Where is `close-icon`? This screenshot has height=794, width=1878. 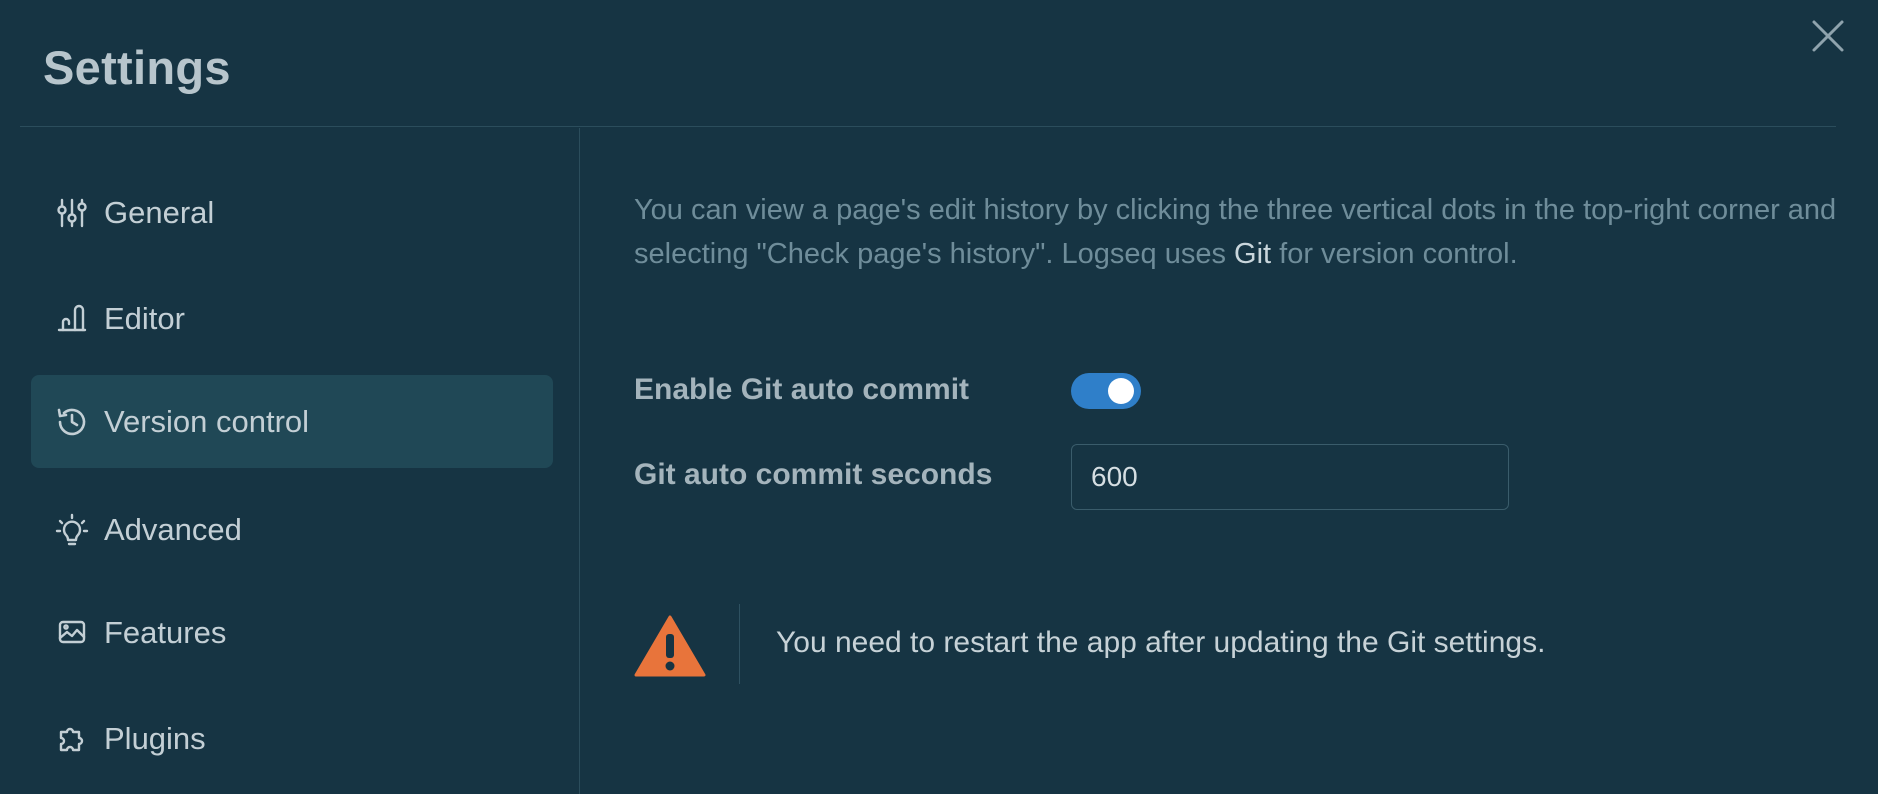 close-icon is located at coordinates (1828, 36).